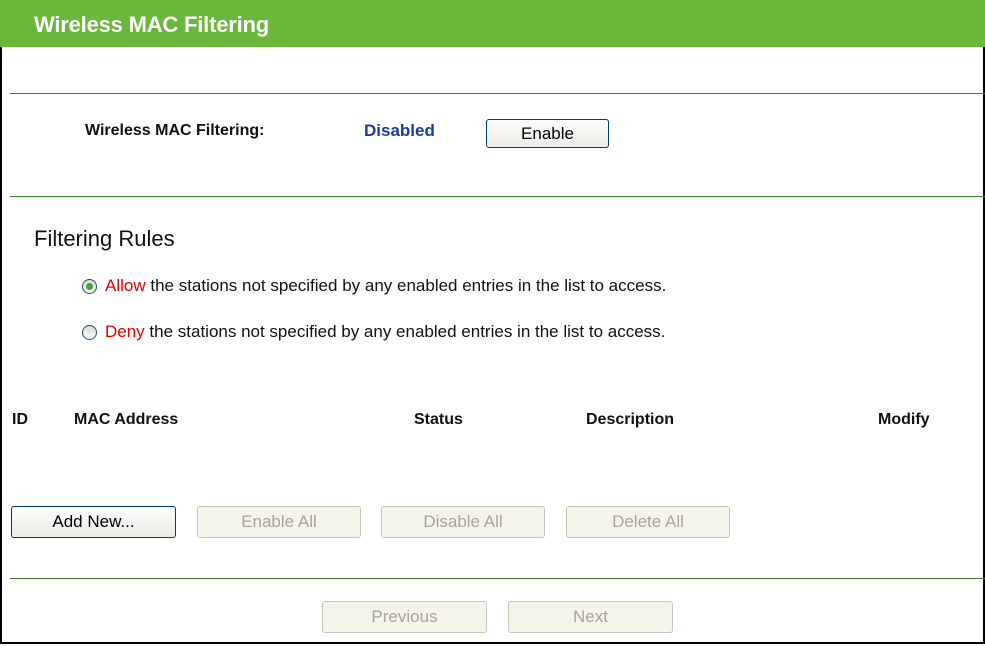 Image resolution: width=985 pixels, height=646 pixels. What do you see at coordinates (399, 130) in the screenshot?
I see `mac-filtering-status: Disabled` at bounding box center [399, 130].